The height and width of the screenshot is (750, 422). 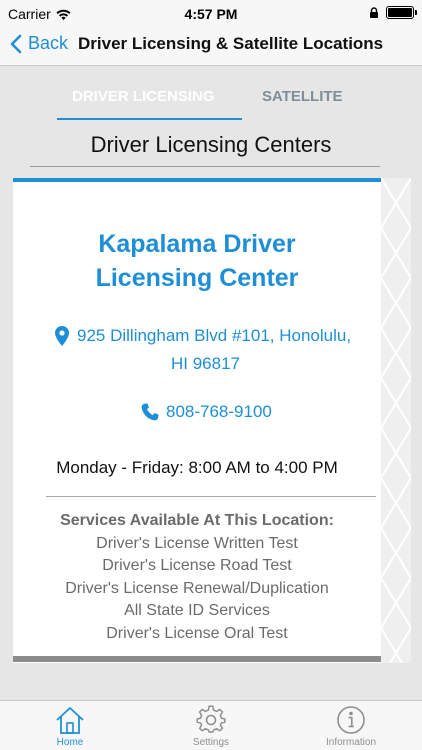 What do you see at coordinates (197, 633) in the screenshot?
I see `service-item: Driver's License Oral Test` at bounding box center [197, 633].